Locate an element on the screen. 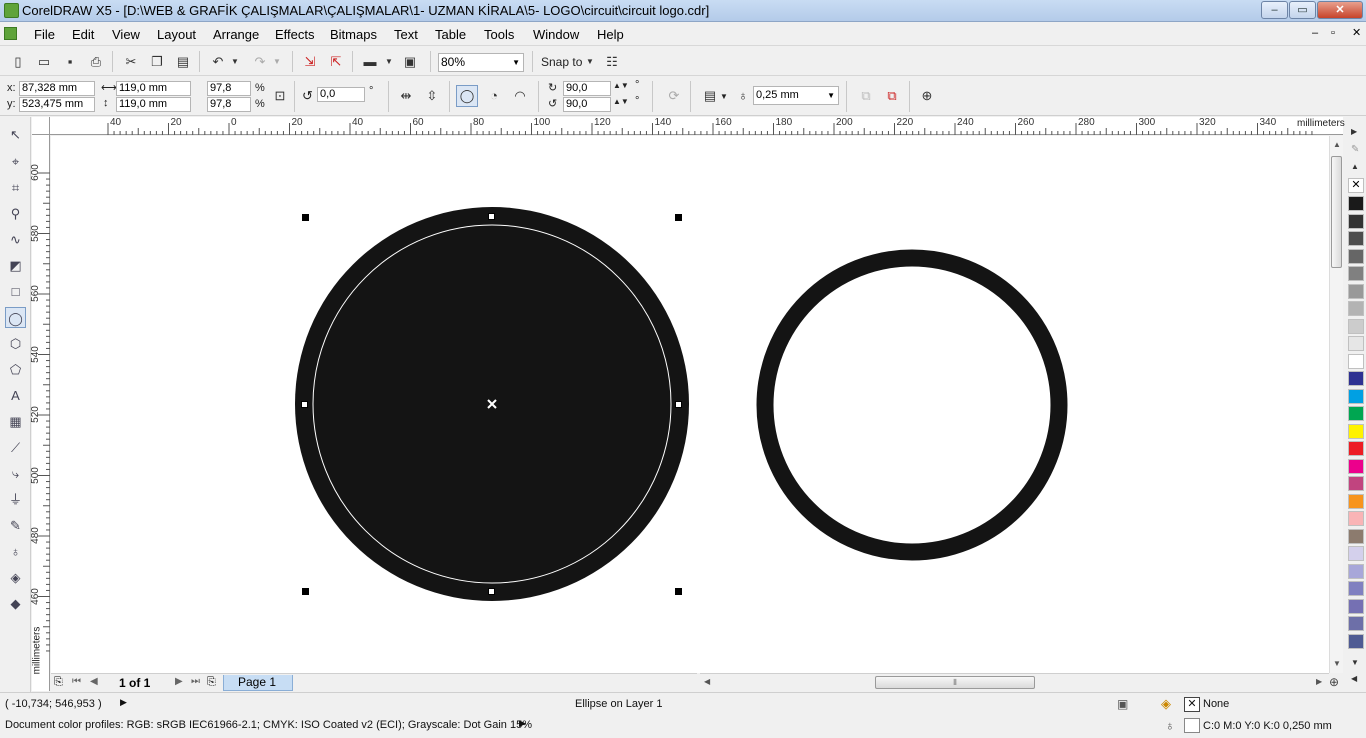  shape-tool-icon: ⌖ is located at coordinates (15, 161).